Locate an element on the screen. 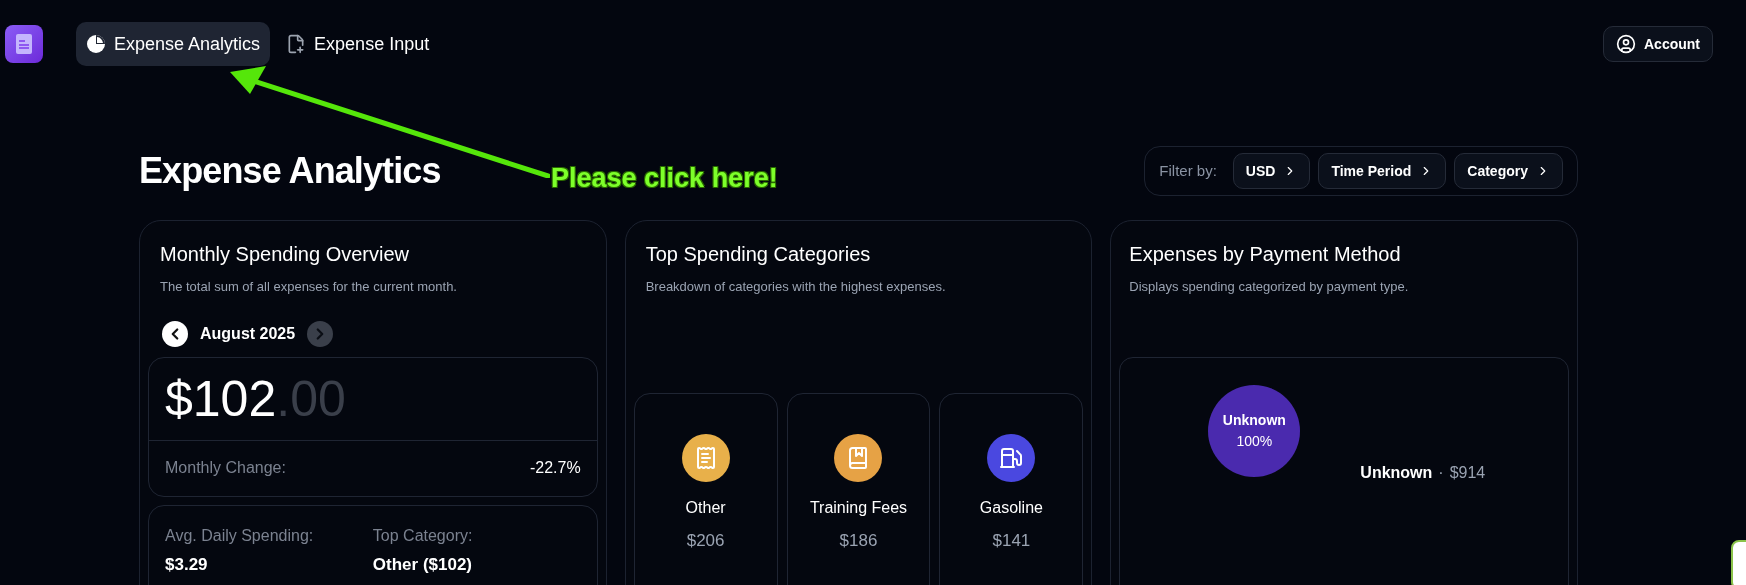  amount-cents: .00 is located at coordinates (311, 398).